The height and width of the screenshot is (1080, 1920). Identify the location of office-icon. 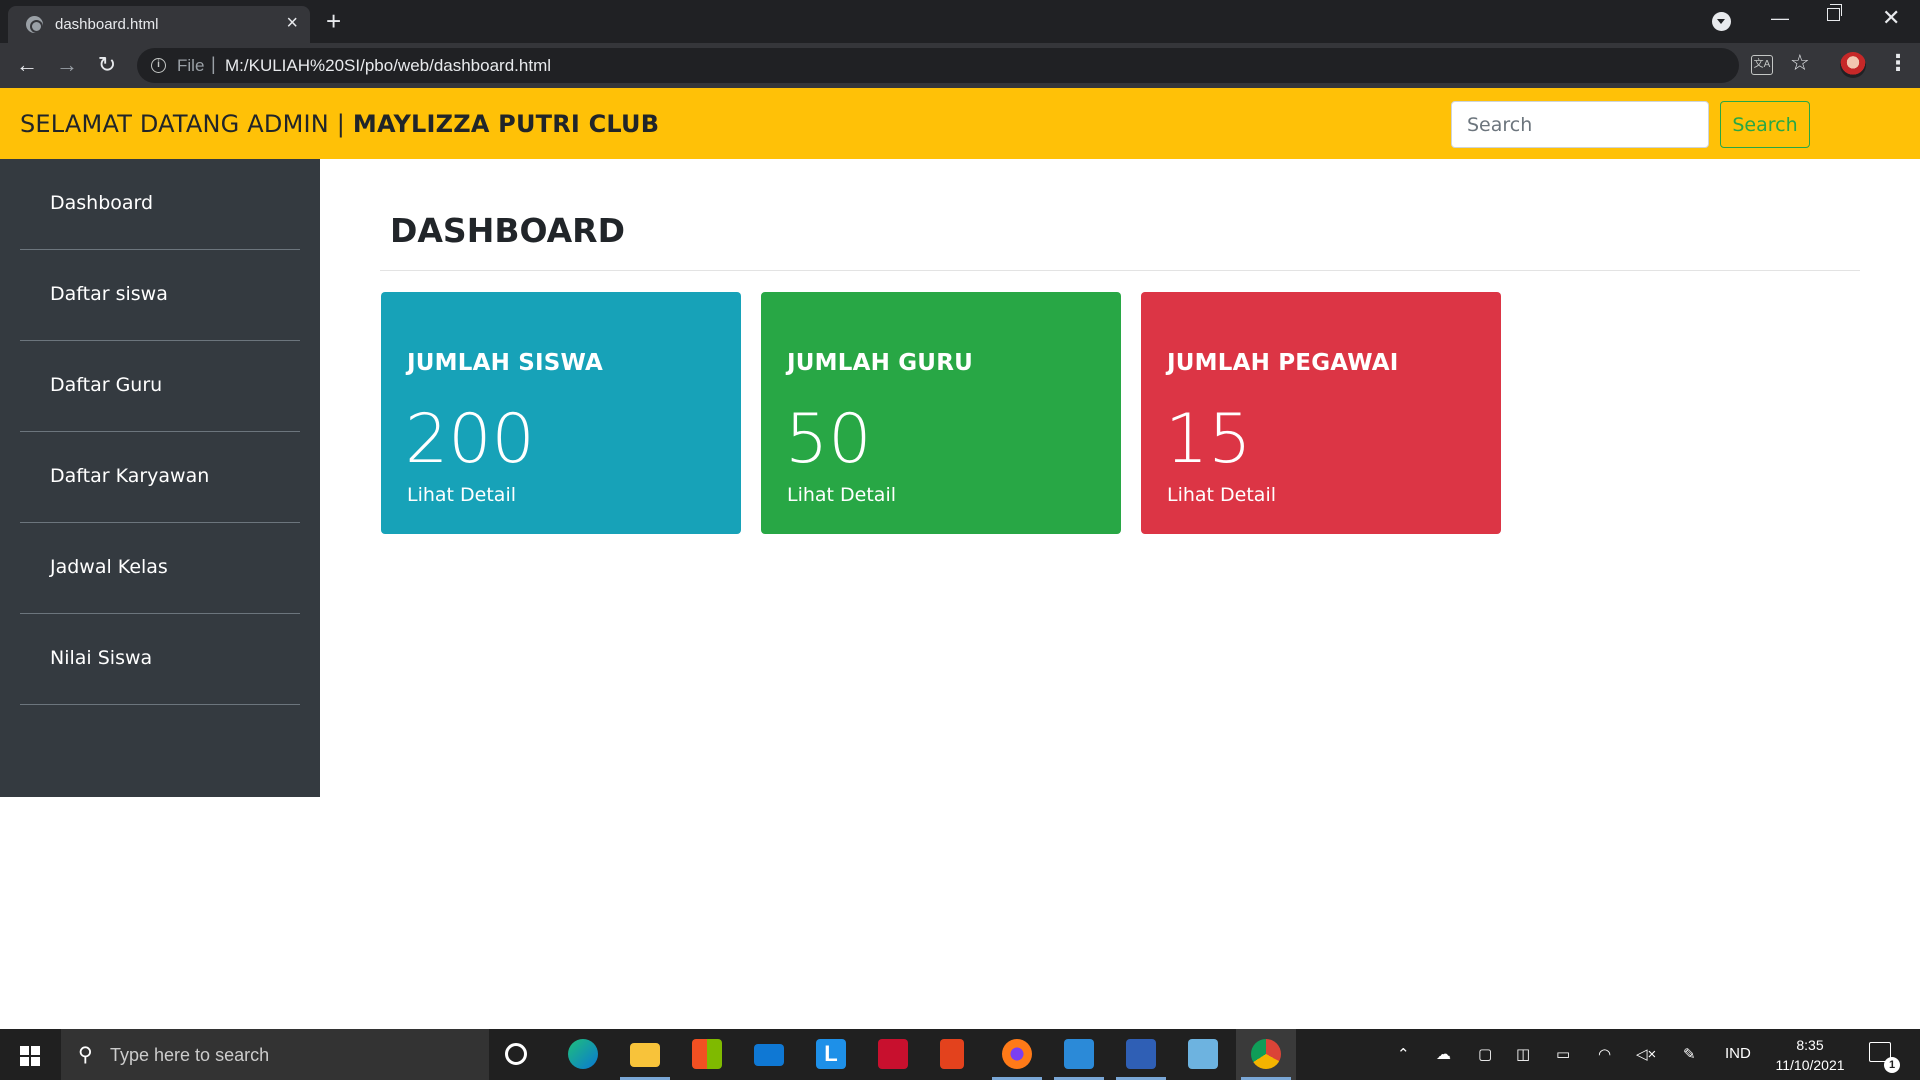
(952, 1054).